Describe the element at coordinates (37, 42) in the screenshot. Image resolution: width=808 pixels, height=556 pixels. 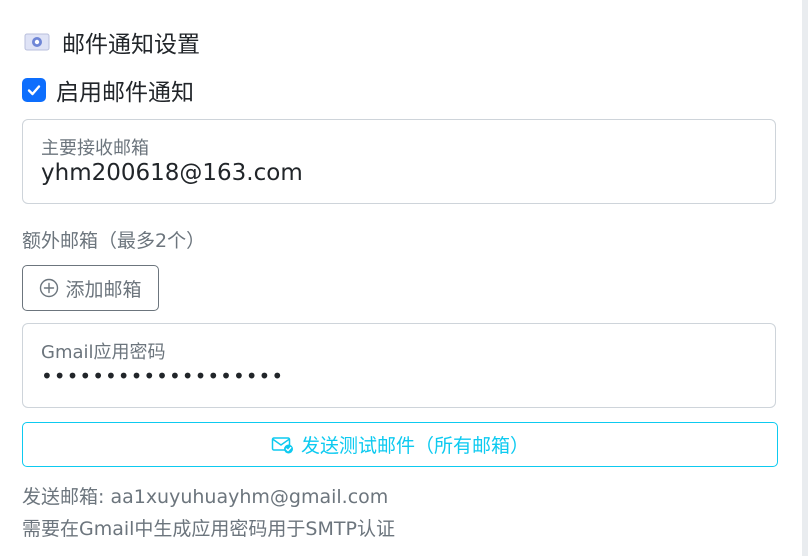
I see `envelope-icon` at that location.